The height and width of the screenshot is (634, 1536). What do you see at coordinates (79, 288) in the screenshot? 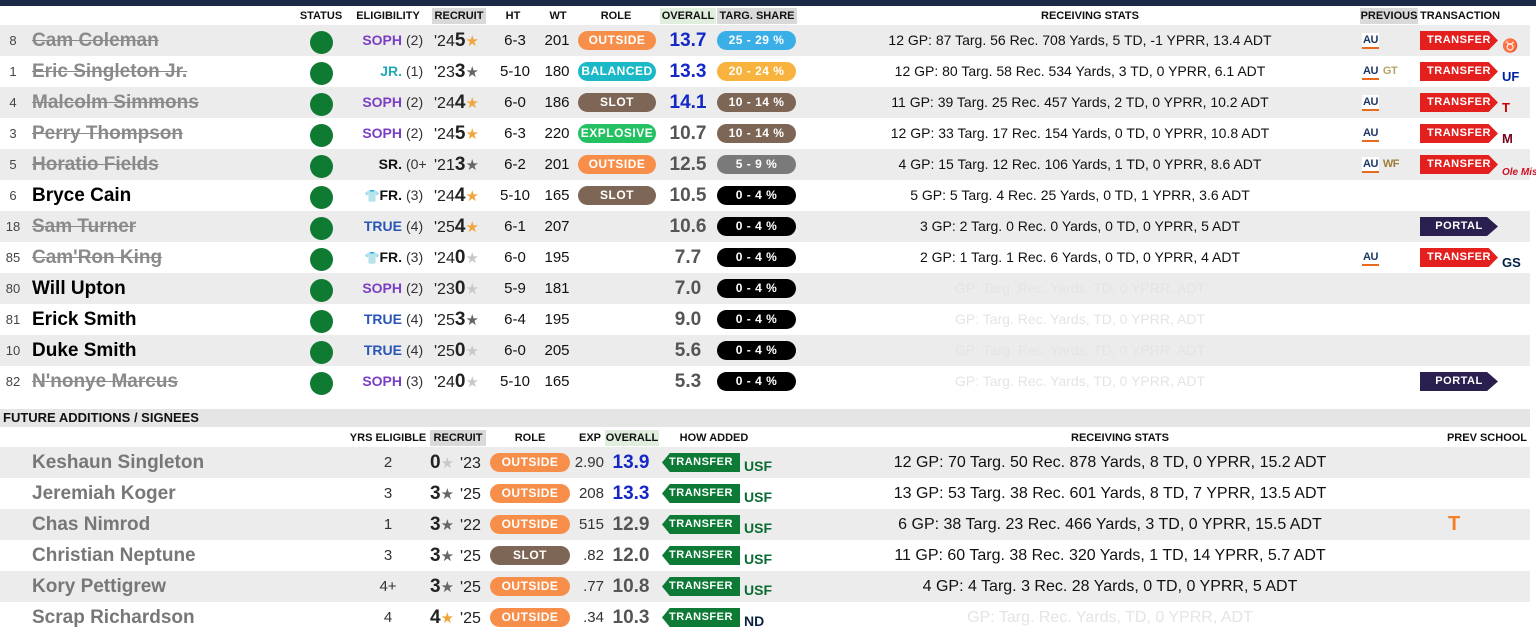
I see `player-name: Will Upton` at bounding box center [79, 288].